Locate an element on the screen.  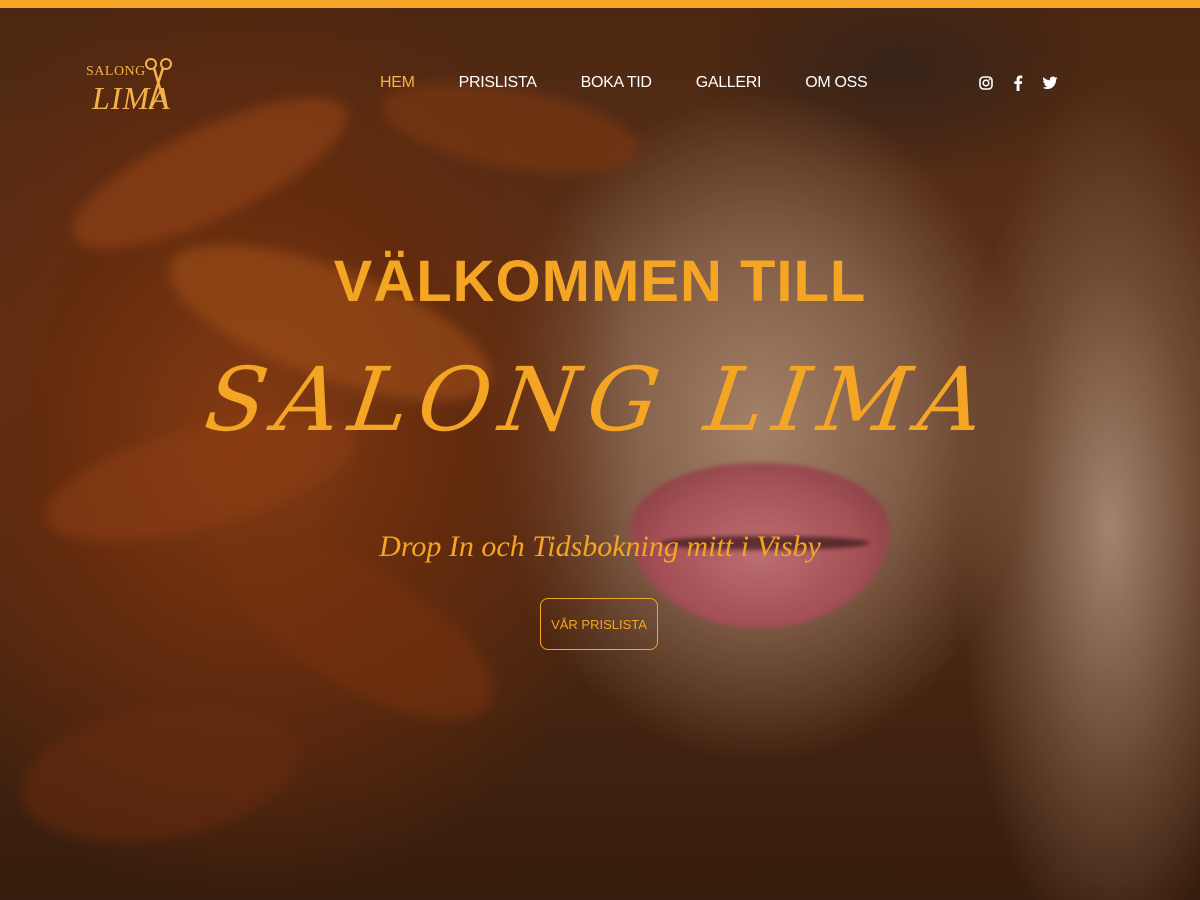
main-nav: HEM PRISLISTA BOKA TID GALLERI OM OSS is located at coordinates (624, 86).